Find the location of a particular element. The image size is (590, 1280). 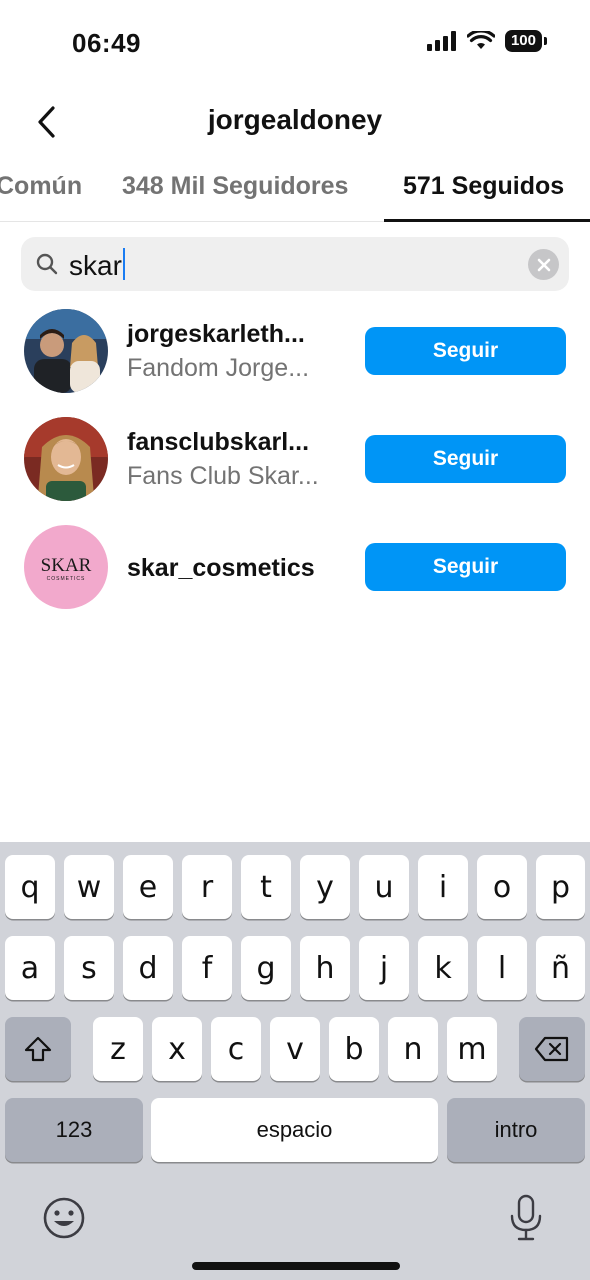

tab-following: 571 Seguidos is located at coordinates (483, 186).